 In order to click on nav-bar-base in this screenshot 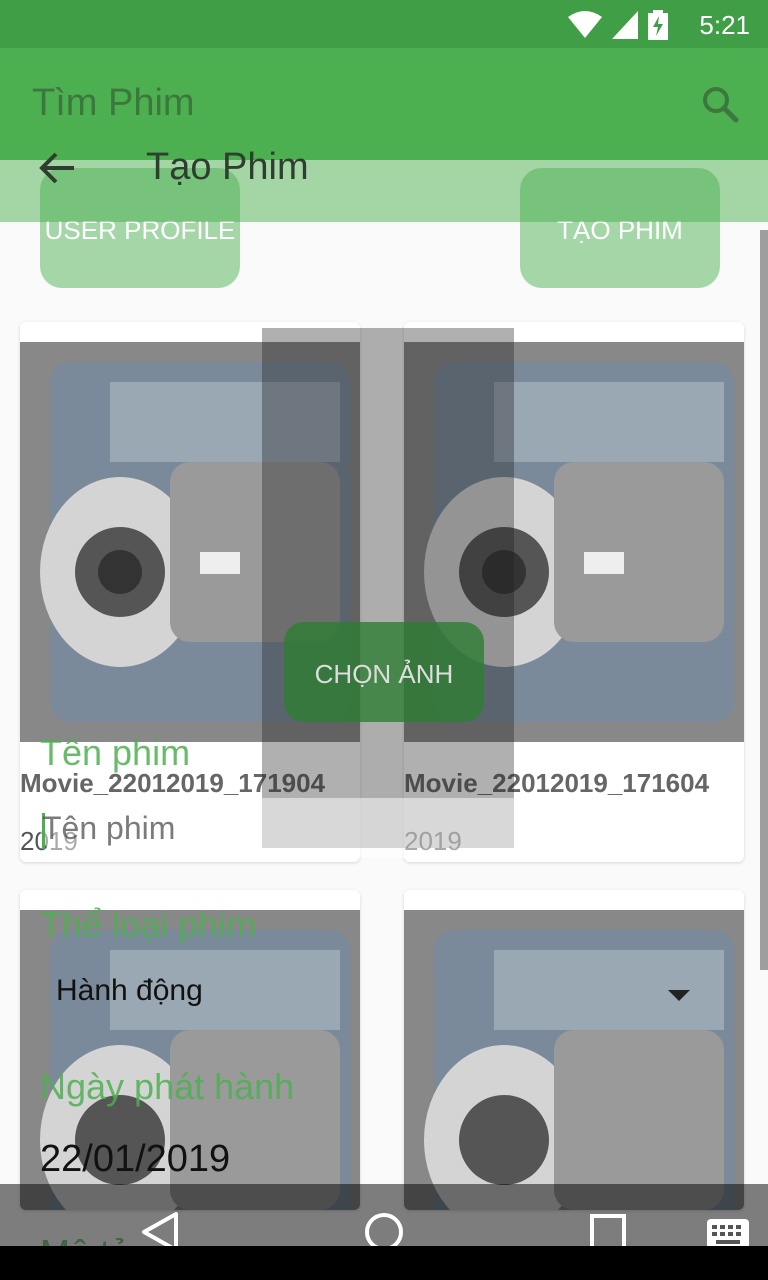, I will do `click(384, 1263)`.